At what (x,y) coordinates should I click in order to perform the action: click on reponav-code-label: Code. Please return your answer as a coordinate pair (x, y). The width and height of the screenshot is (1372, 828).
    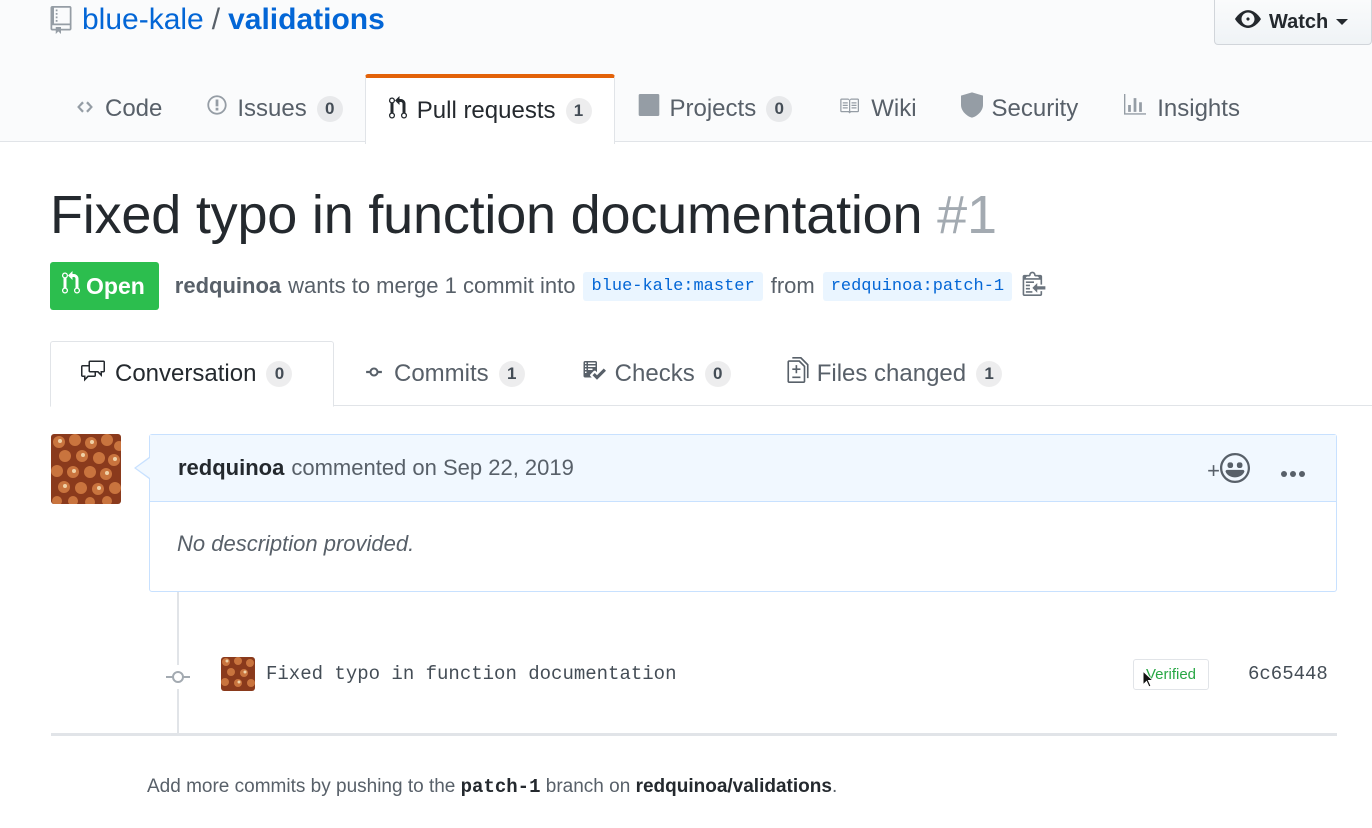
    Looking at the image, I should click on (134, 108).